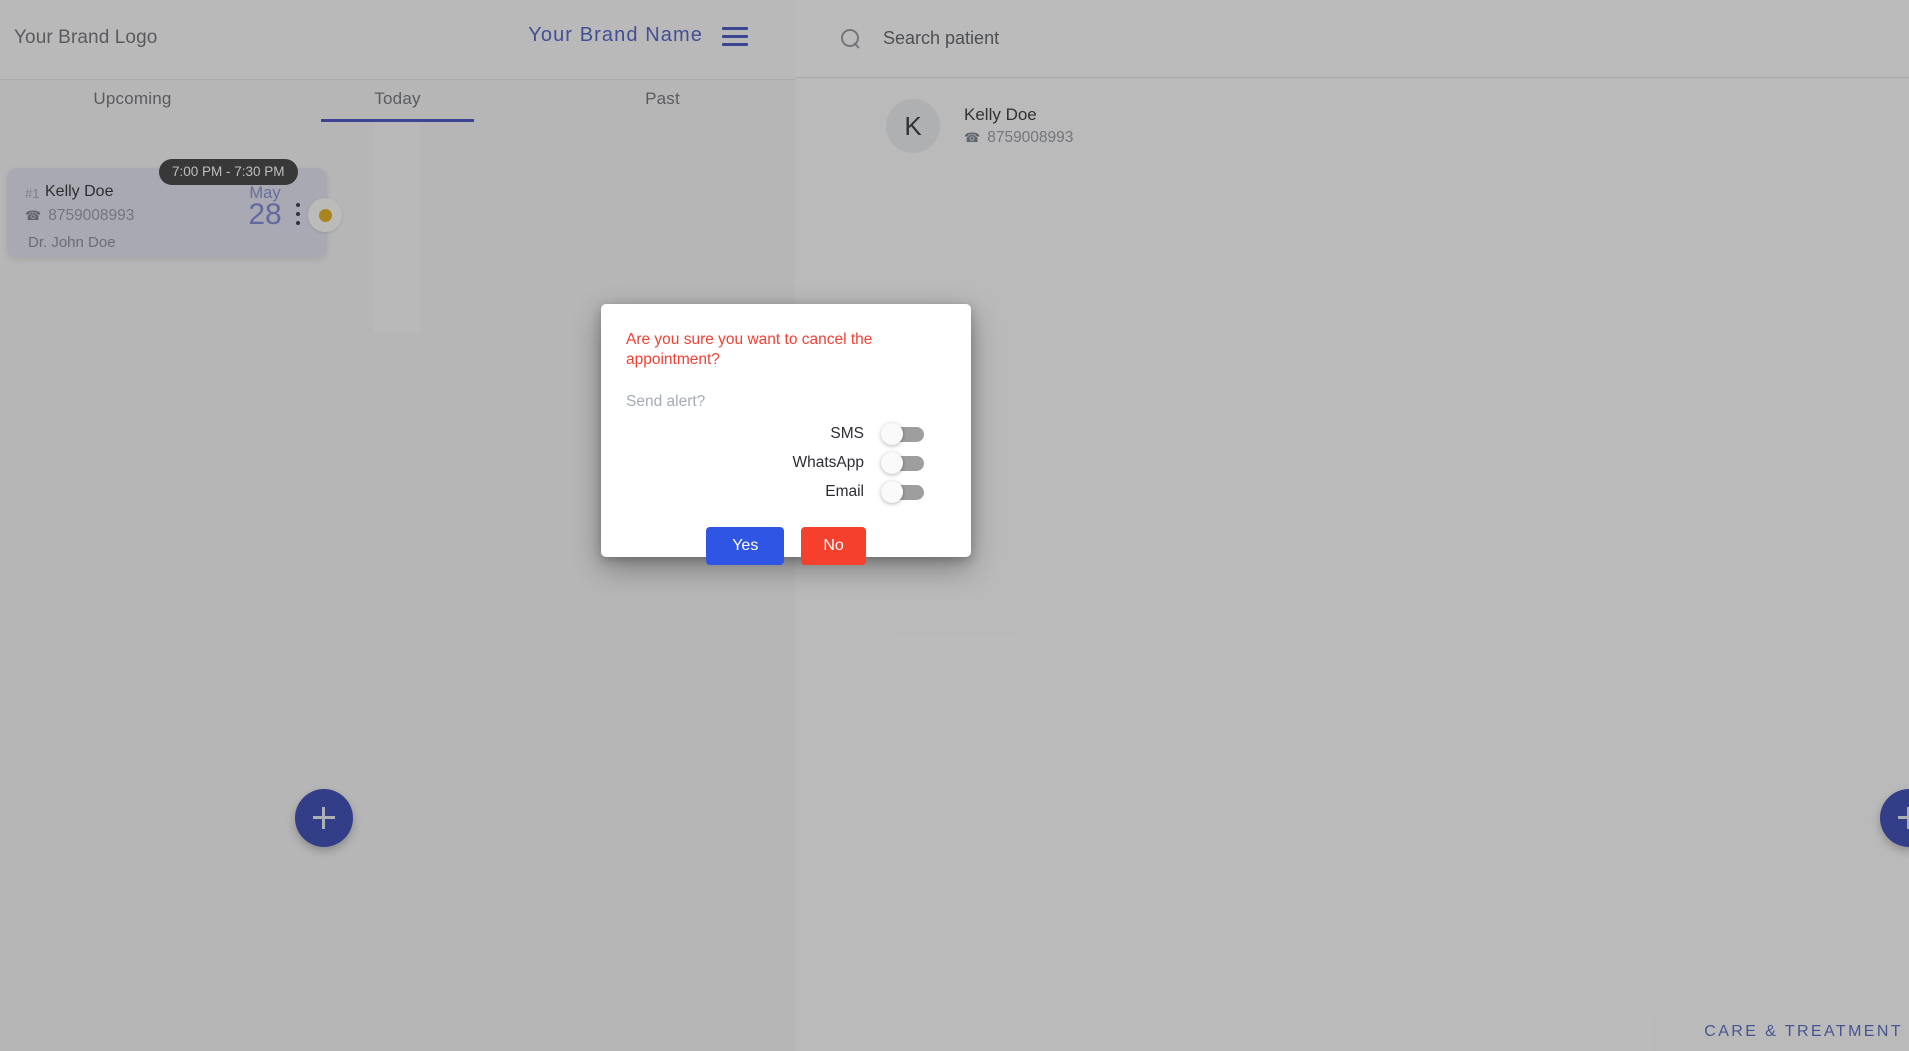 The width and height of the screenshot is (1909, 1051). I want to click on toggle-email, so click(902, 491).